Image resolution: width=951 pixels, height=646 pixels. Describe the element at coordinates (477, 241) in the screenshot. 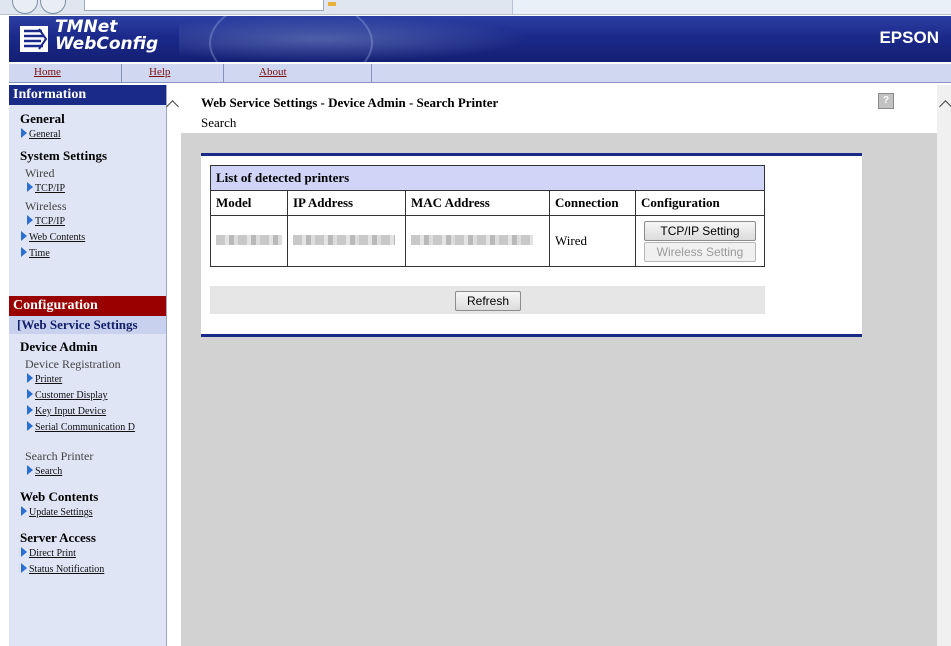

I see `mac-address-cell-redacted` at that location.